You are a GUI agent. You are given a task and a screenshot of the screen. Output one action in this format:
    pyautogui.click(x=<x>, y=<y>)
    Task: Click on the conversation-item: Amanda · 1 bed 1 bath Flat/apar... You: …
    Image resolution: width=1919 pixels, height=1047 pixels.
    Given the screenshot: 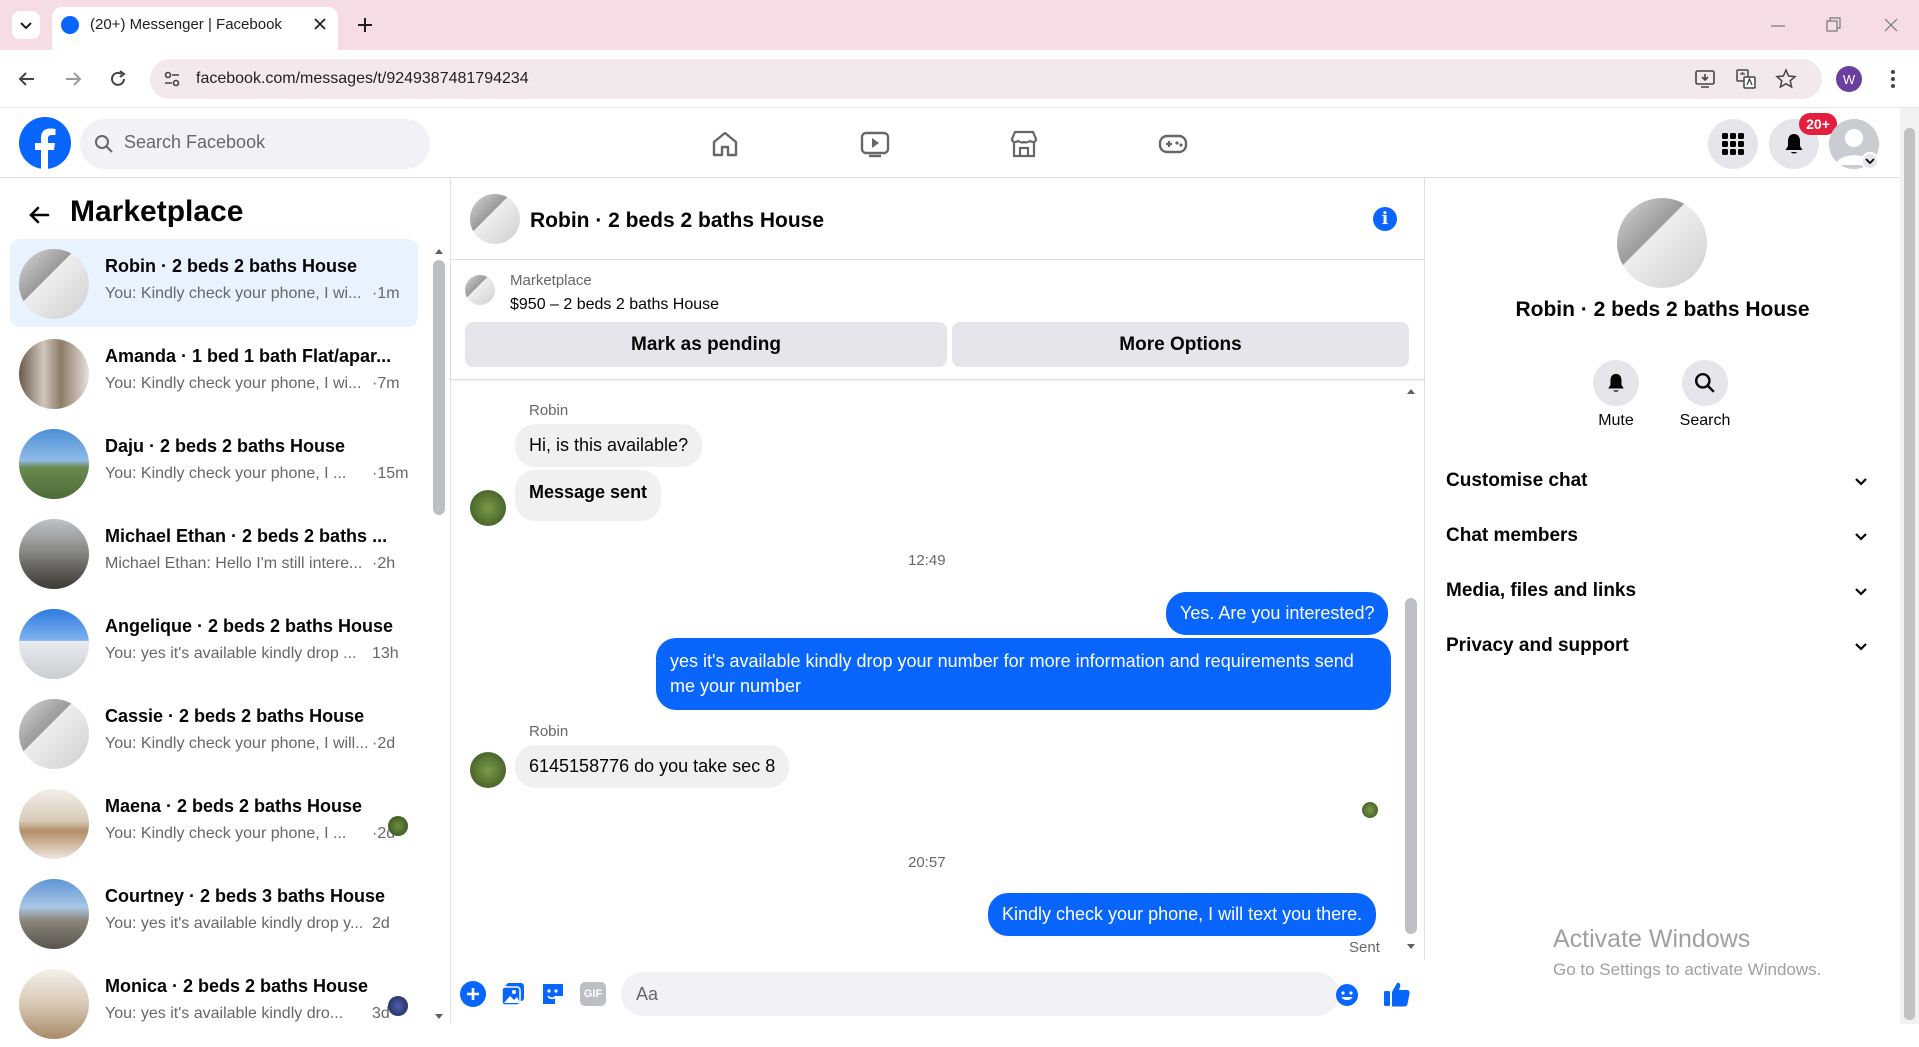 What is the action you would take?
    pyautogui.click(x=214, y=373)
    